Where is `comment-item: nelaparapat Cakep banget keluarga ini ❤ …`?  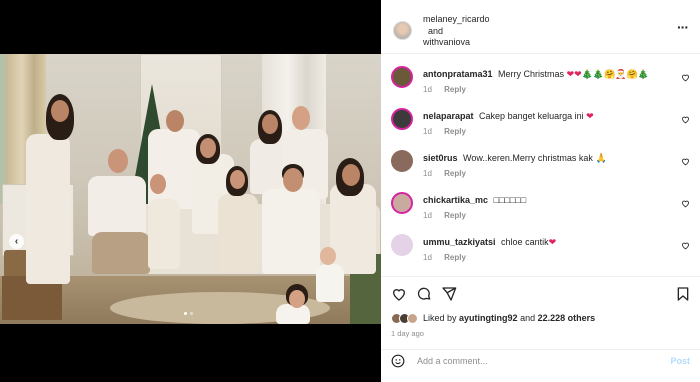
comment-item: nelaparapat Cakep banget keluarga ini ❤ … is located at coordinates (540, 121).